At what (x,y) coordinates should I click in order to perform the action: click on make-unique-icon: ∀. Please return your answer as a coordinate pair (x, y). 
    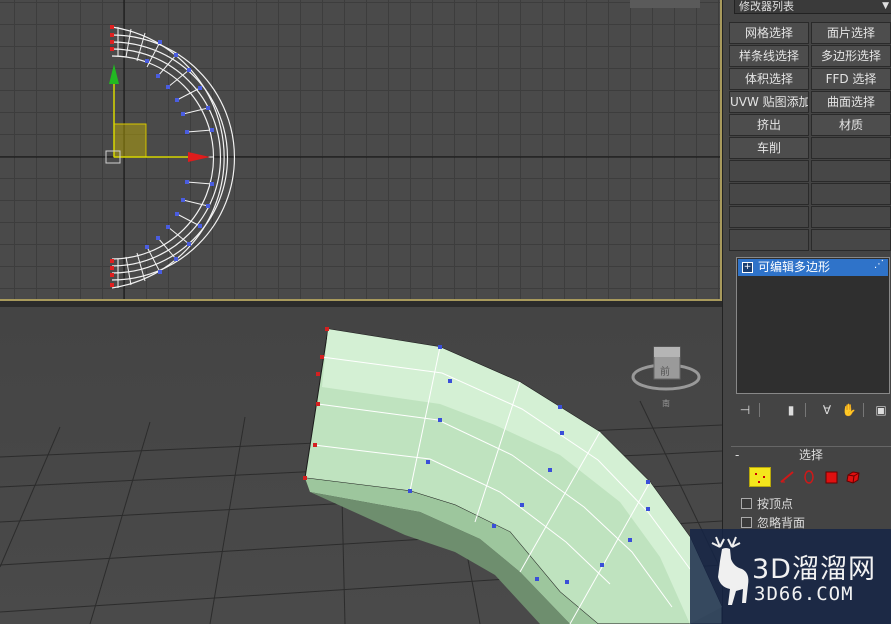
    Looking at the image, I should click on (827, 410).